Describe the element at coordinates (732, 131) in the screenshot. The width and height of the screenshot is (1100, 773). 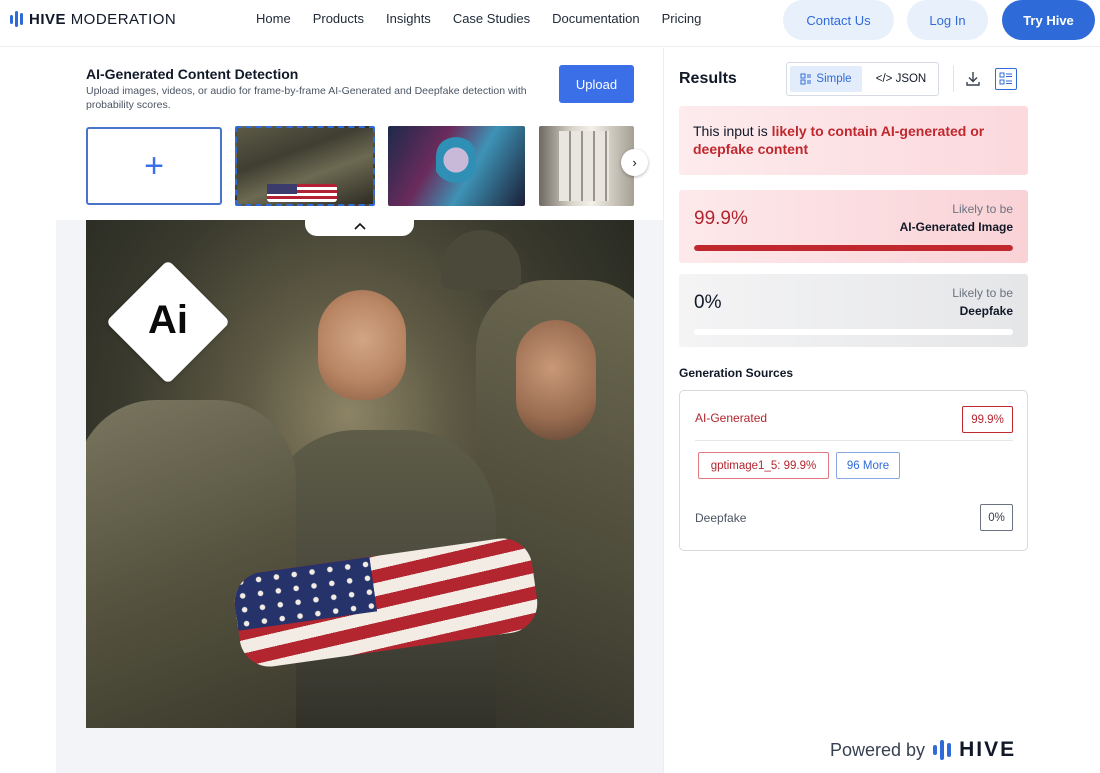
I see `verdict-prefix: This input is` at that location.